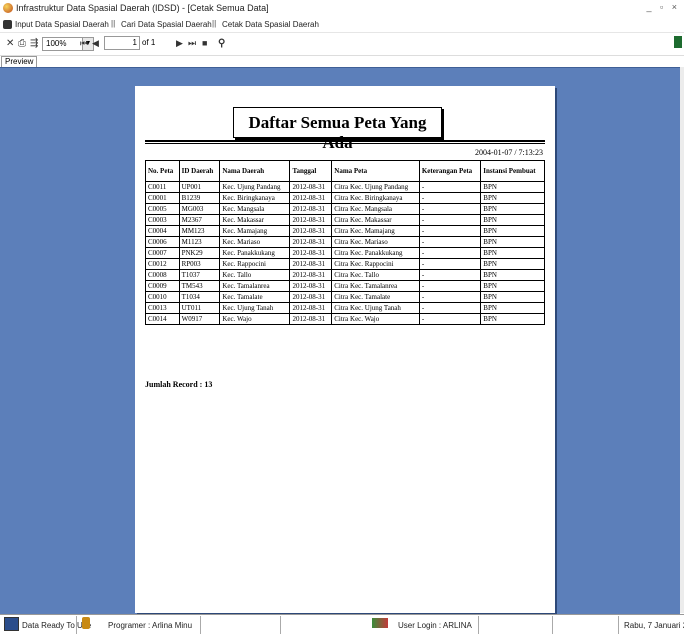 This screenshot has width=684, height=638. Describe the element at coordinates (199, 286) in the screenshot. I see `table-cell: TM543` at that location.